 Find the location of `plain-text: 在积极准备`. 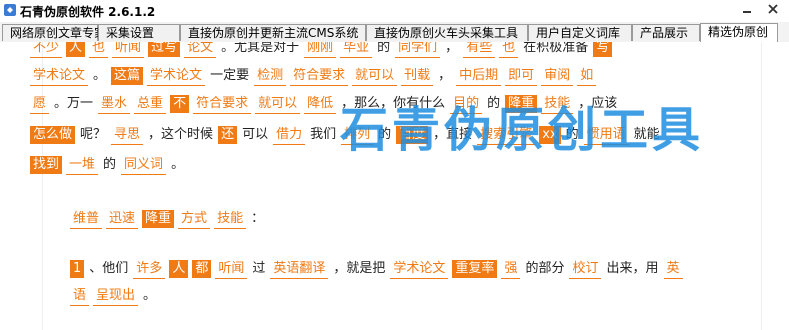

plain-text: 在积极准备 is located at coordinates (556, 48).